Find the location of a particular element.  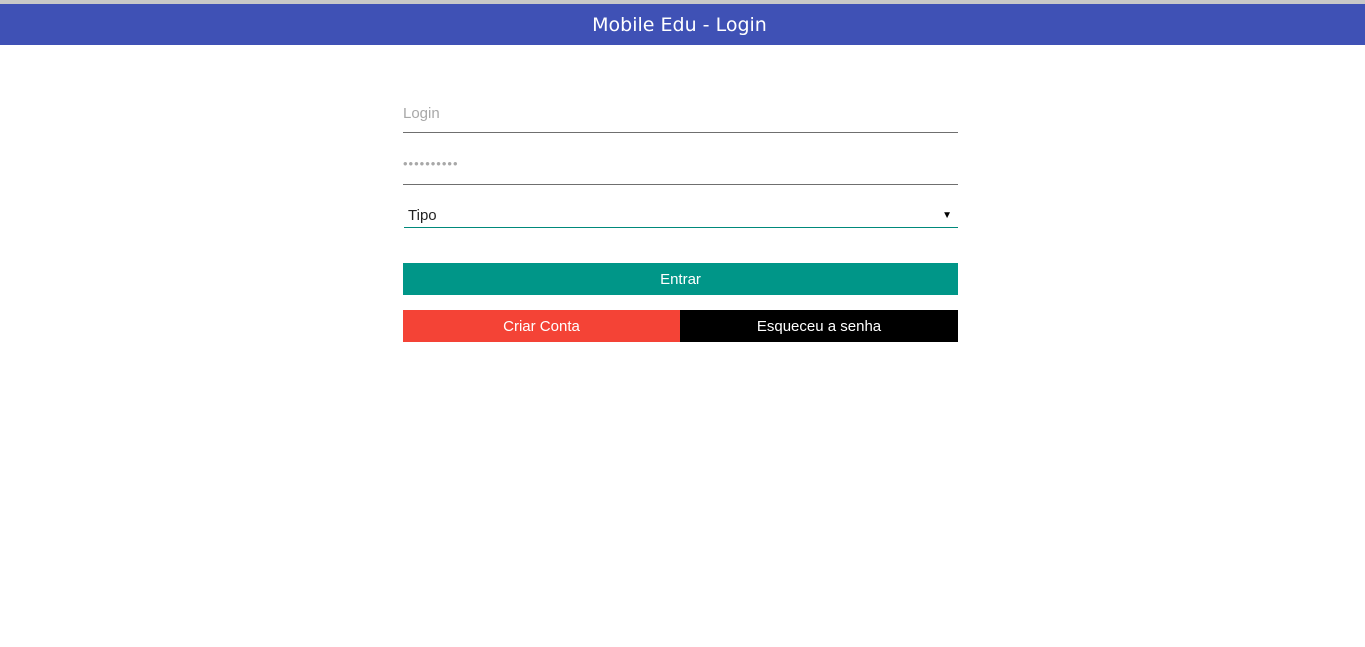

dropdown-arrow-icon: ▼ is located at coordinates (947, 215).